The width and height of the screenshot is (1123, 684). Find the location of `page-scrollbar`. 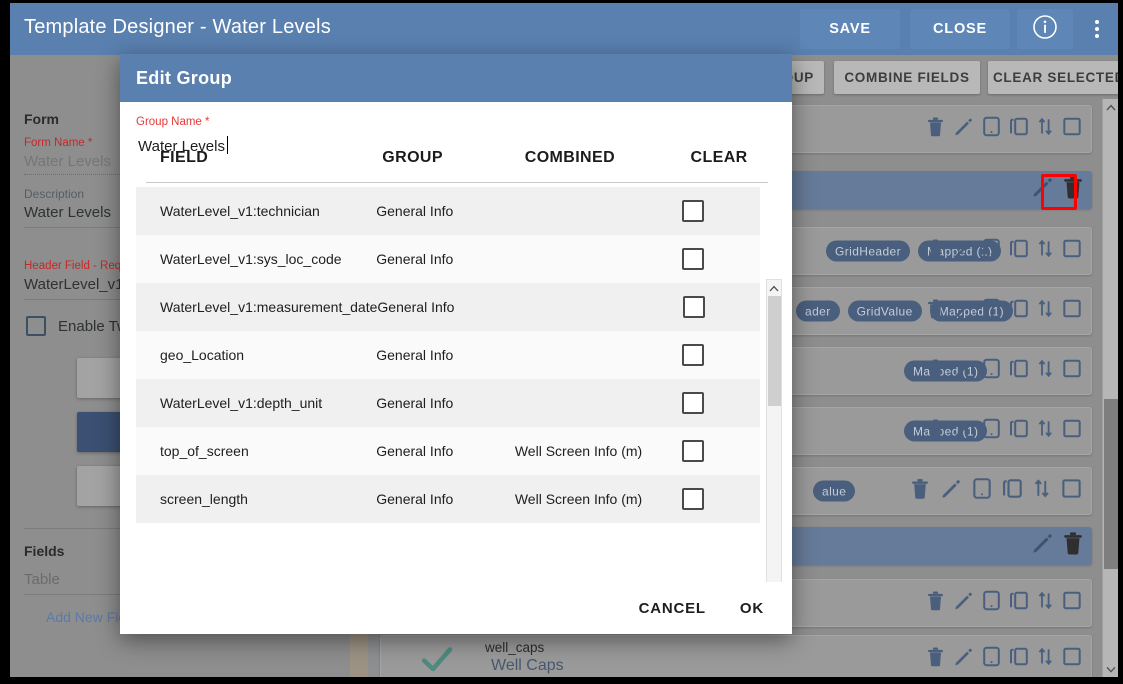

page-scrollbar is located at coordinates (1110, 388).